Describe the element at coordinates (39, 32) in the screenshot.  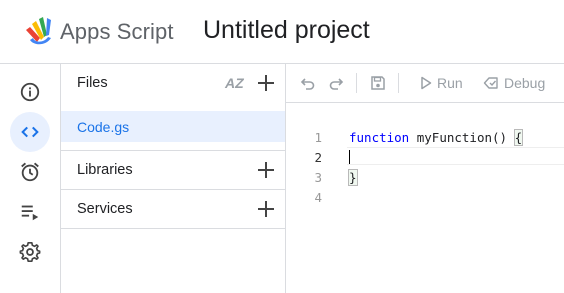
I see `apps-script-logo-icon` at that location.